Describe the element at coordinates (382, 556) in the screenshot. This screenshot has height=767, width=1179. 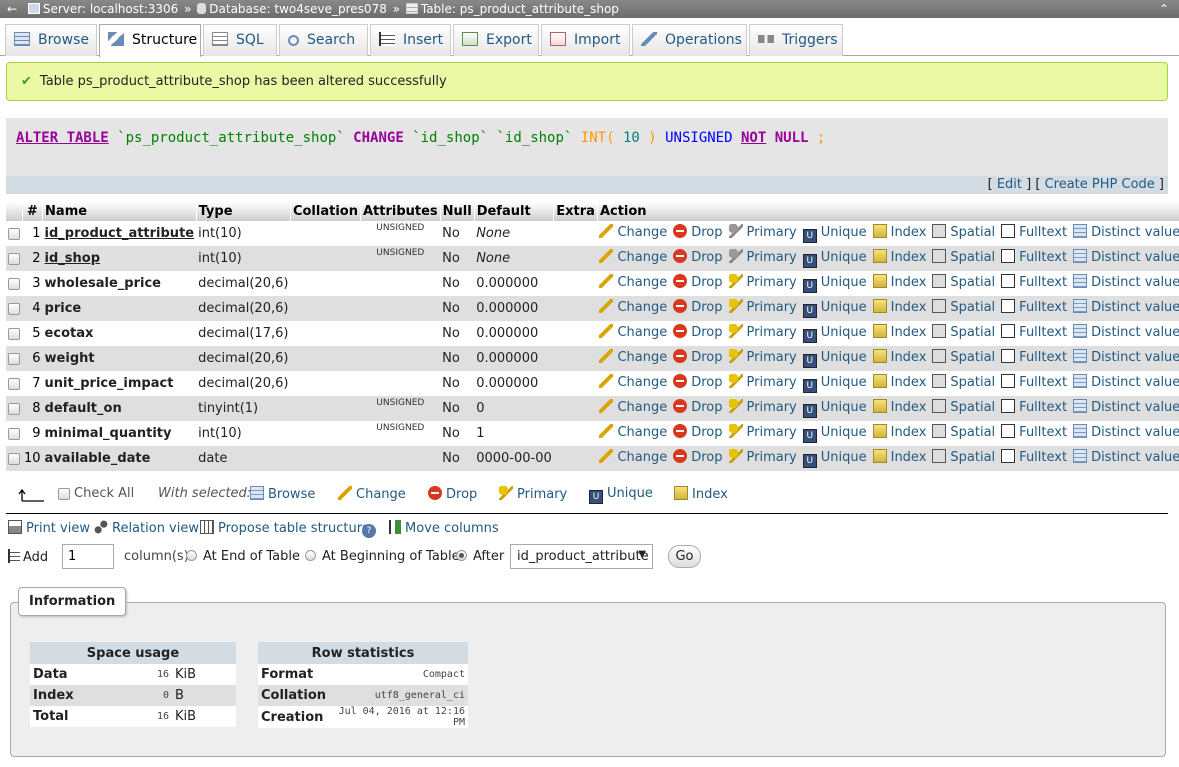
I see `radio-at-beginning: At Beginning of Table` at that location.